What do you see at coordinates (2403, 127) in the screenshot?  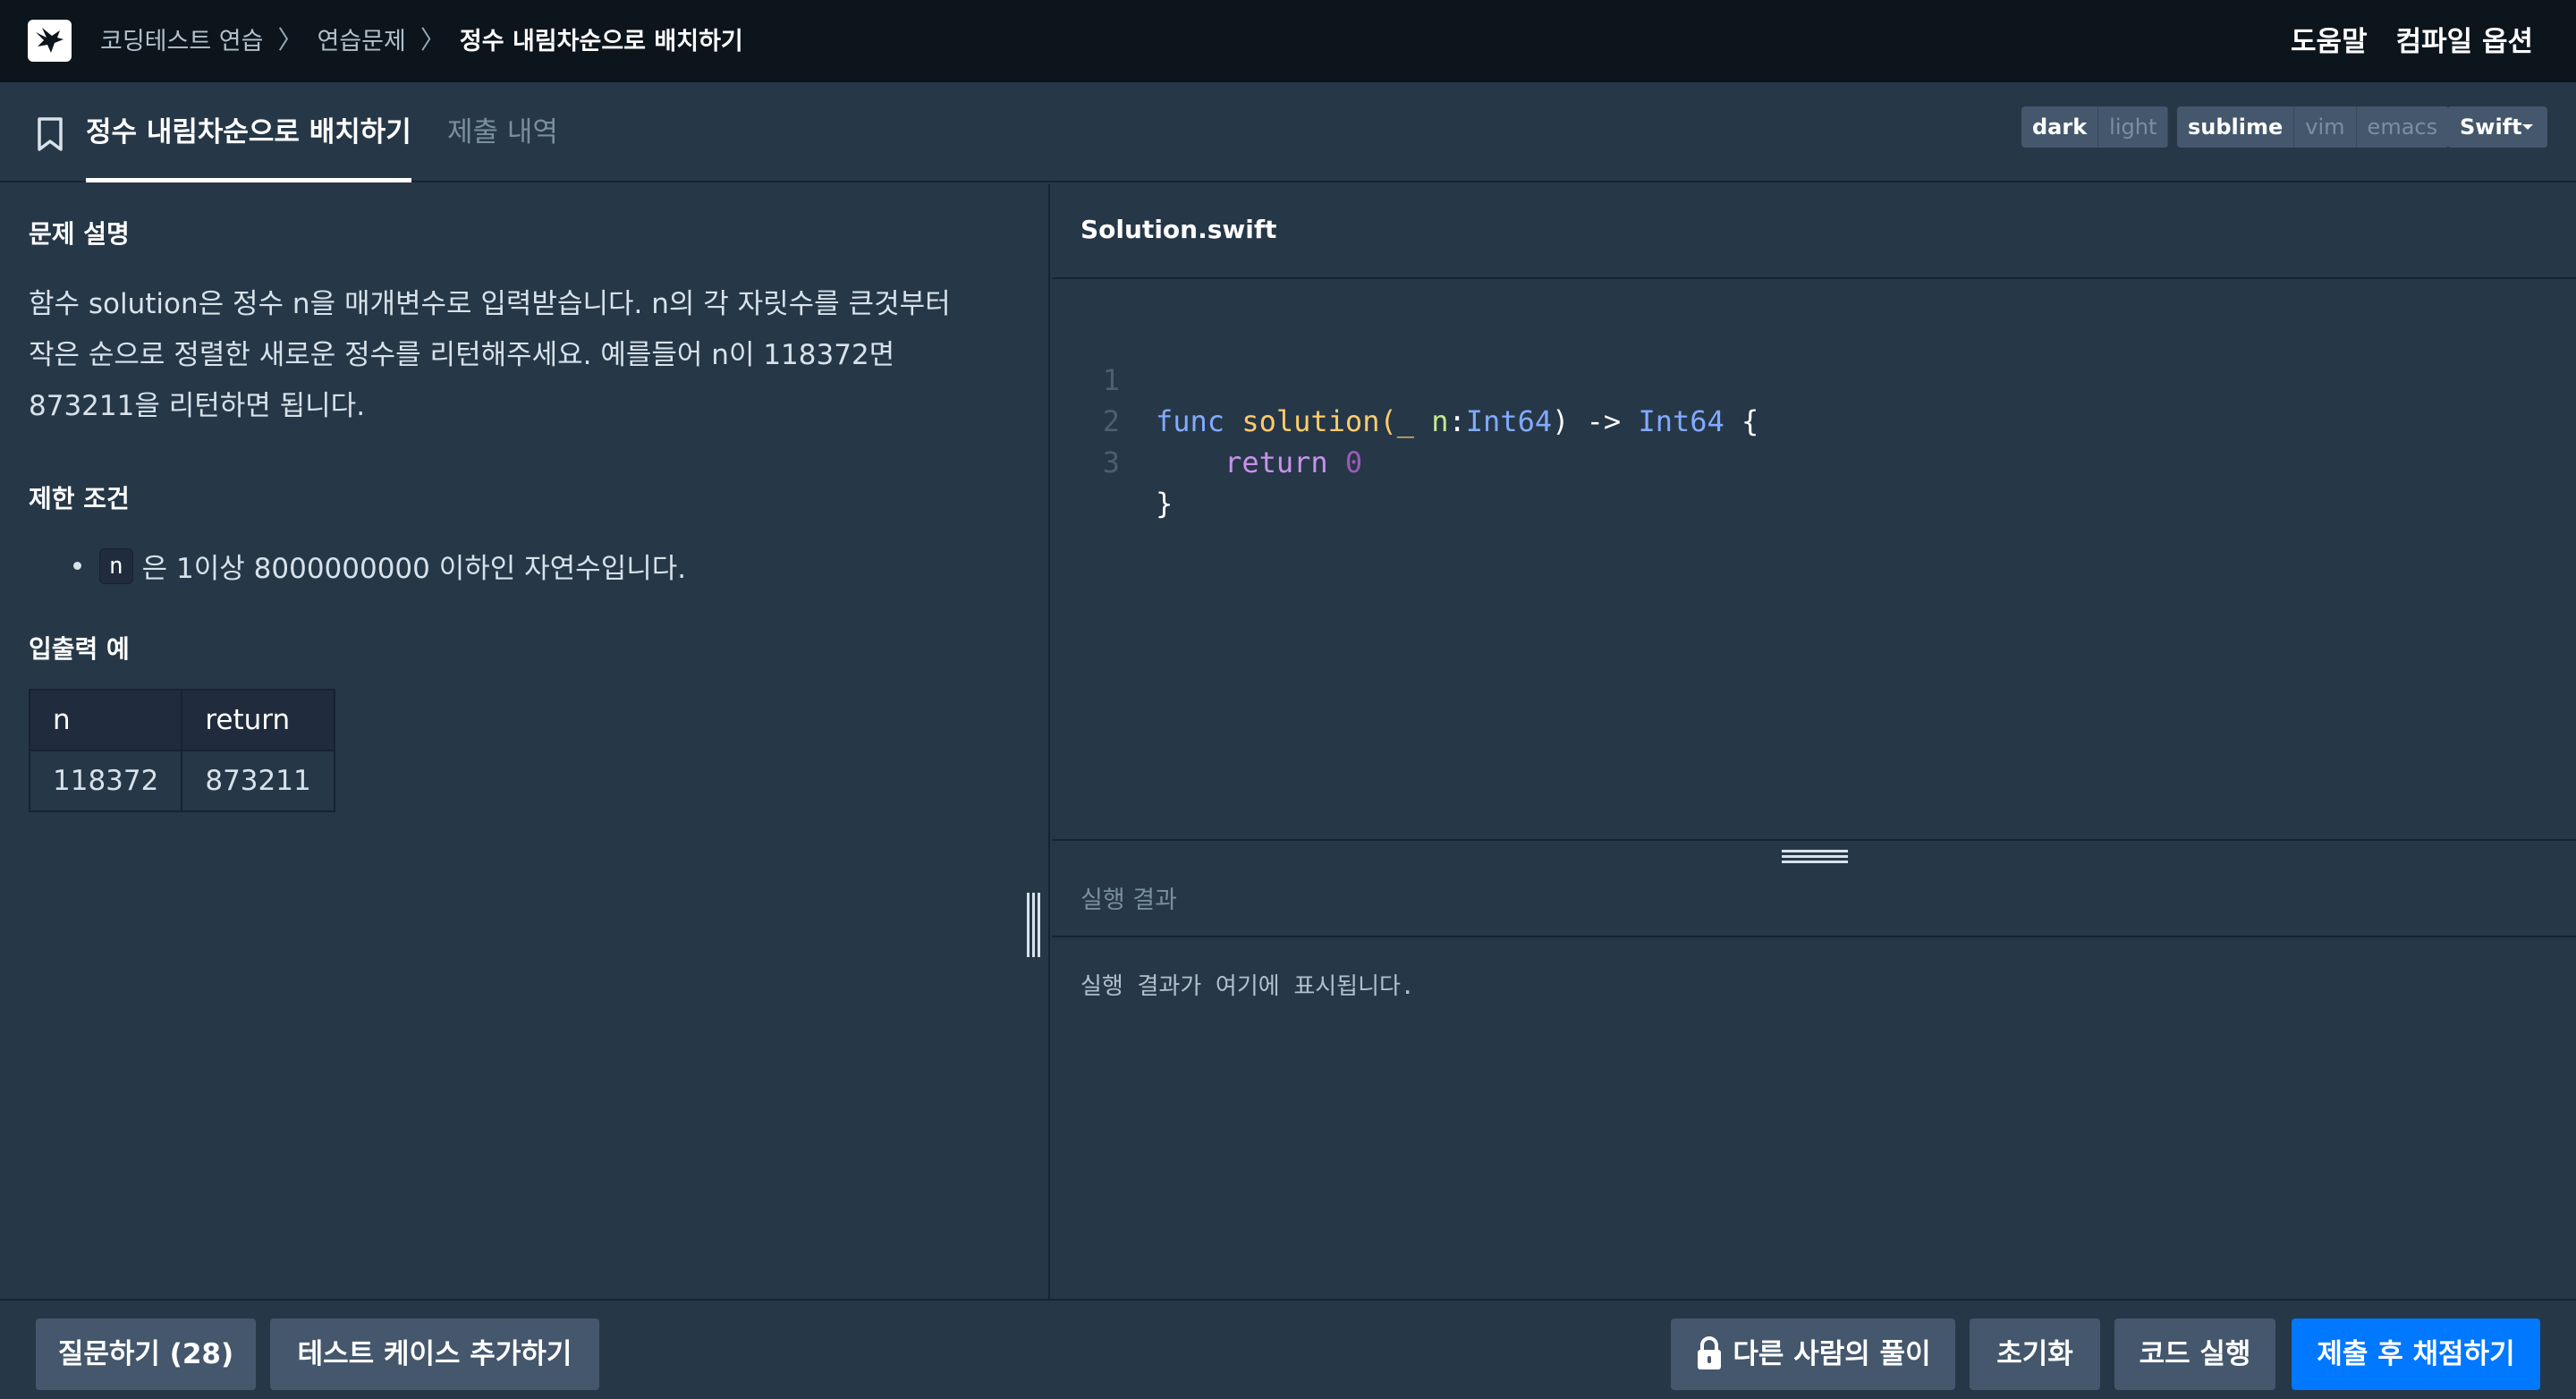 I see `keymap-emacs-button: emacs` at bounding box center [2403, 127].